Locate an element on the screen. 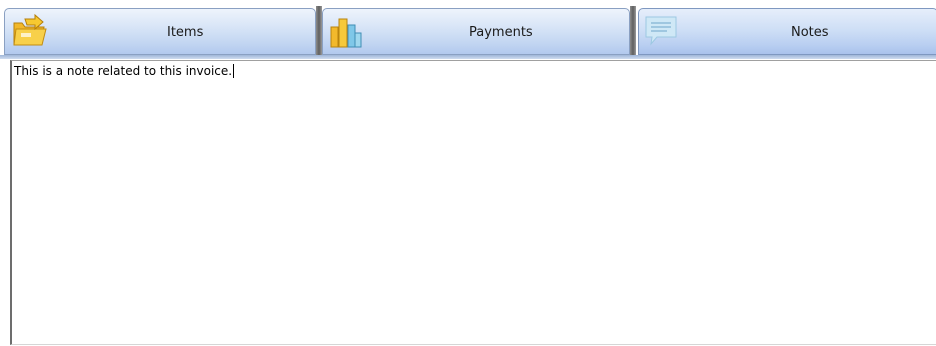 This screenshot has height=346, width=936. tab-payments: Payments is located at coordinates (476, 31).